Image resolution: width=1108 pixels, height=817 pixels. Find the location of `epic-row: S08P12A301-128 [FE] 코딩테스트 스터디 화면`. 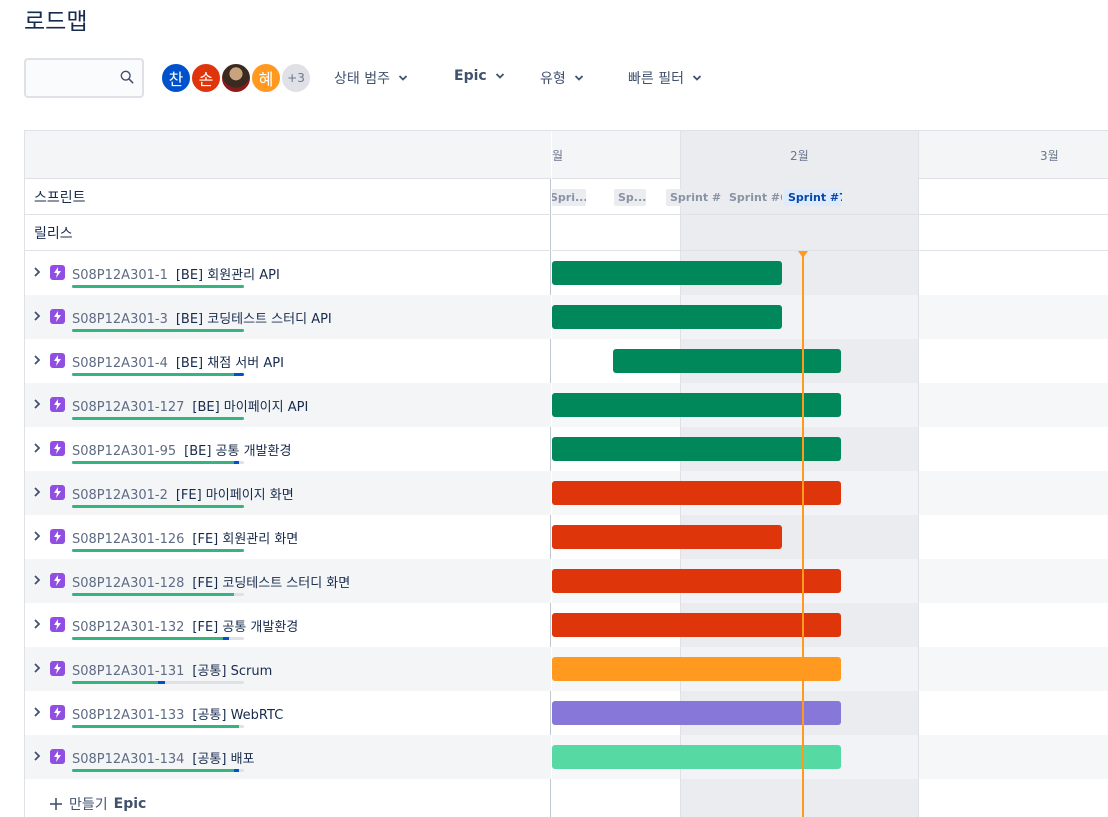

epic-row: S08P12A301-128 [FE] 코딩테스트 스터디 화면 is located at coordinates (288, 581).